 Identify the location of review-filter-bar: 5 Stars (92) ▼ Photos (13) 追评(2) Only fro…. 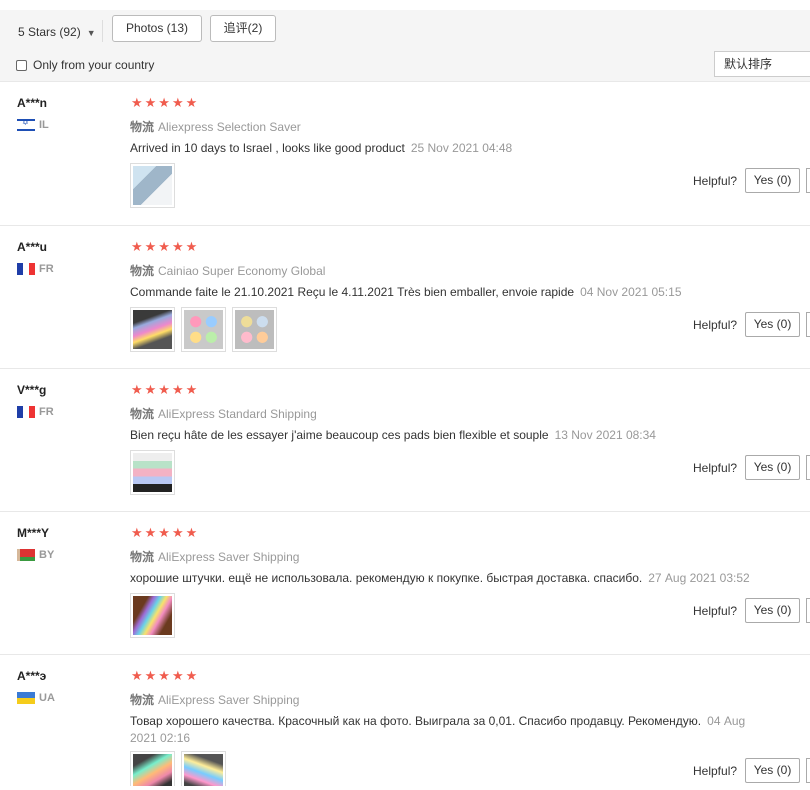
(405, 46).